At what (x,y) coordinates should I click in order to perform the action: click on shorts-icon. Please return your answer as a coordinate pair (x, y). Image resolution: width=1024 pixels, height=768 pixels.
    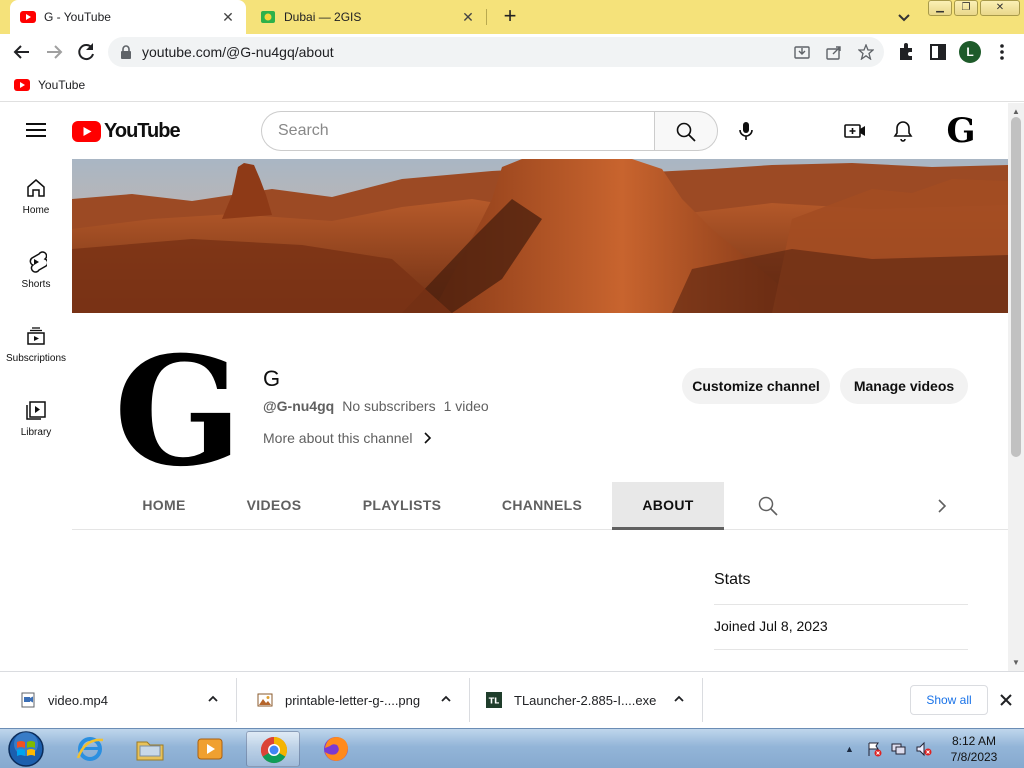
    Looking at the image, I should click on (38, 262).